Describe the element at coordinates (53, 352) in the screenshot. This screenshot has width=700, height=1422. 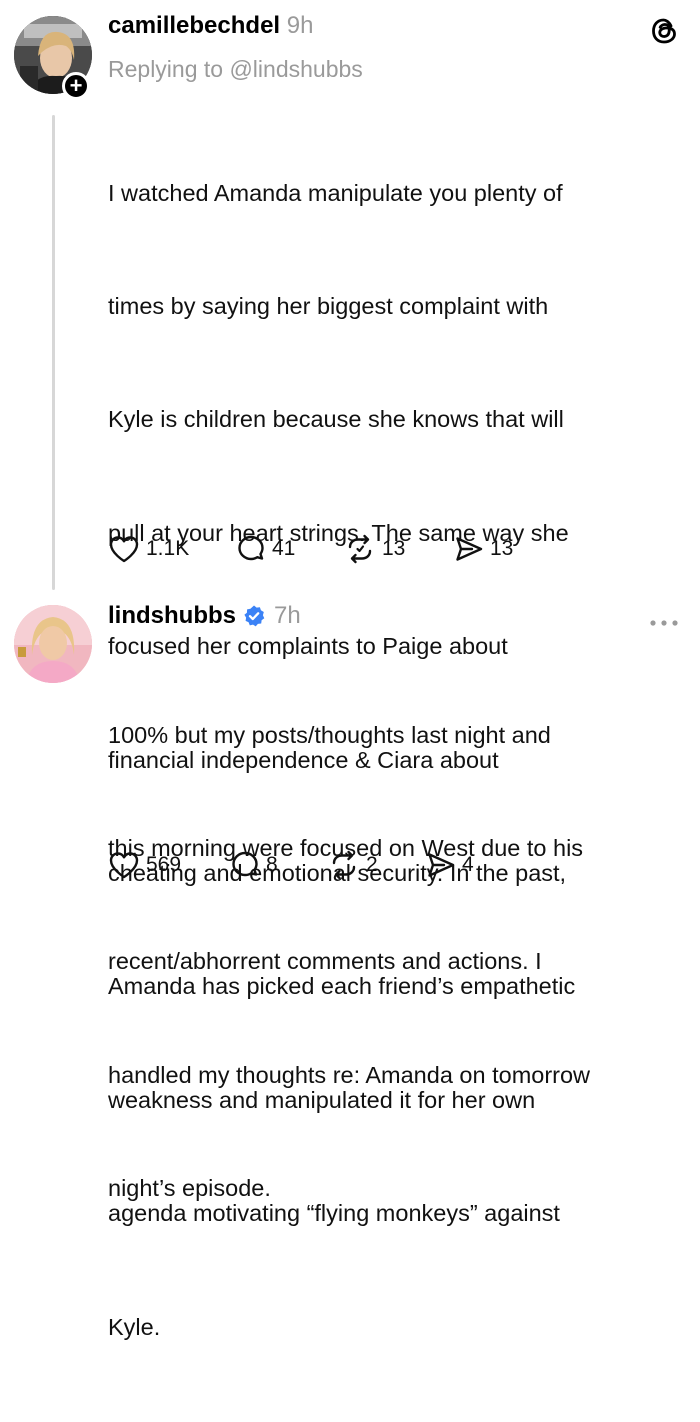
I see `thread-line` at that location.